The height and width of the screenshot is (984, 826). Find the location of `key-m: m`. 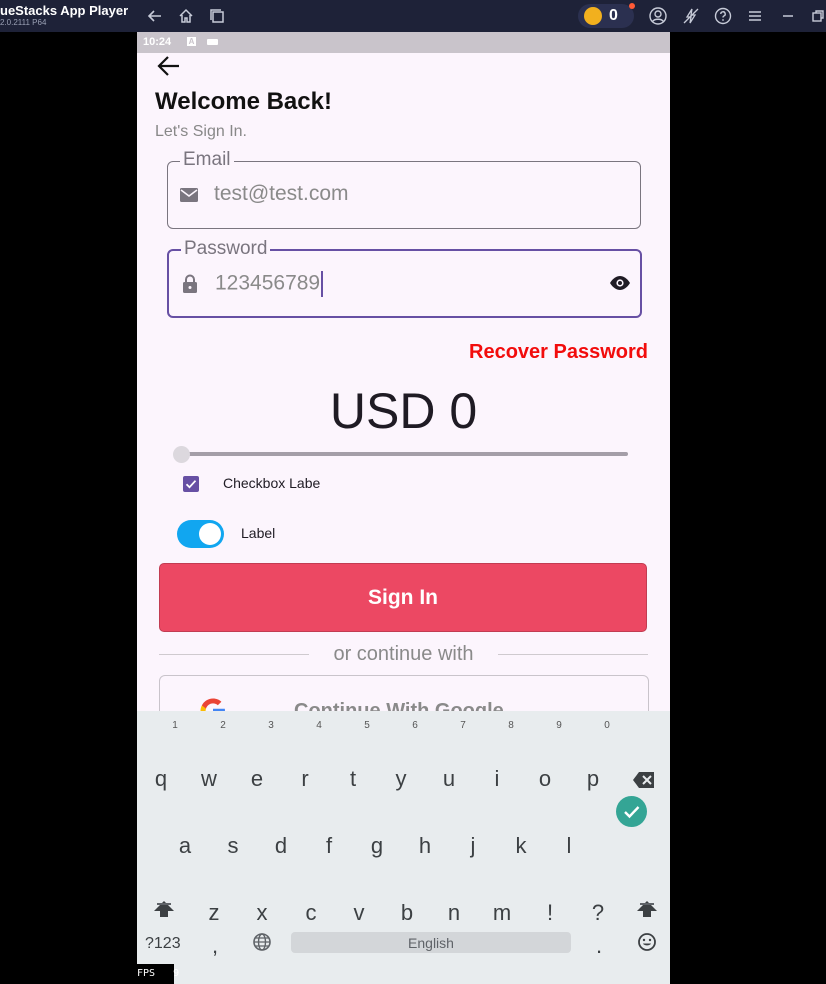

key-m: m is located at coordinates (502, 913).